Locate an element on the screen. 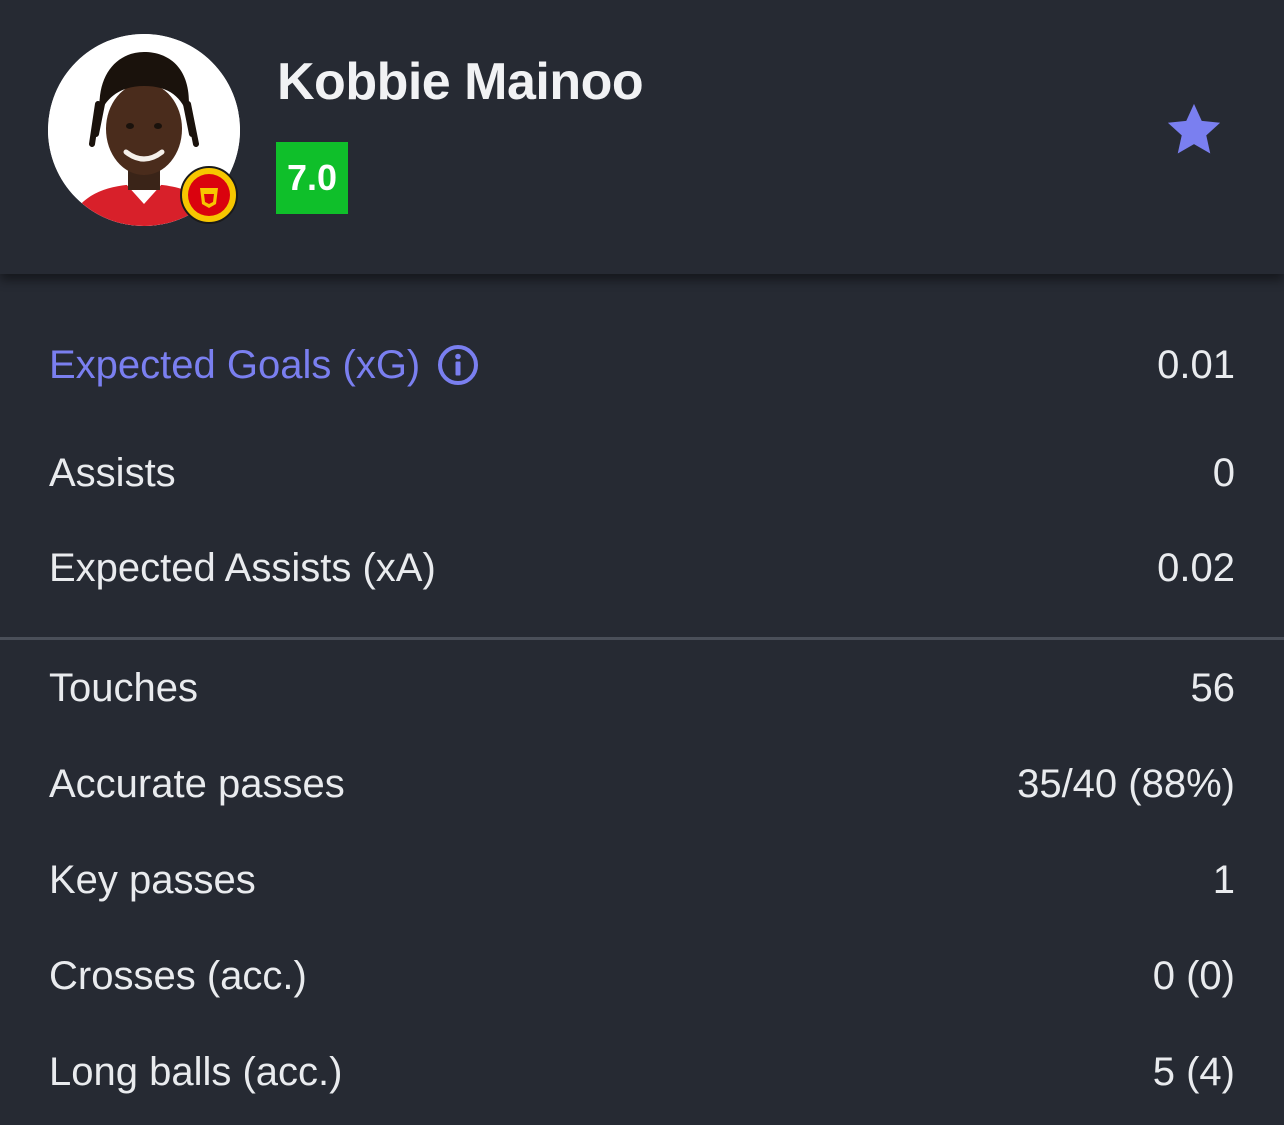 This screenshot has width=1284, height=1125. star-icon is located at coordinates (1194, 130).